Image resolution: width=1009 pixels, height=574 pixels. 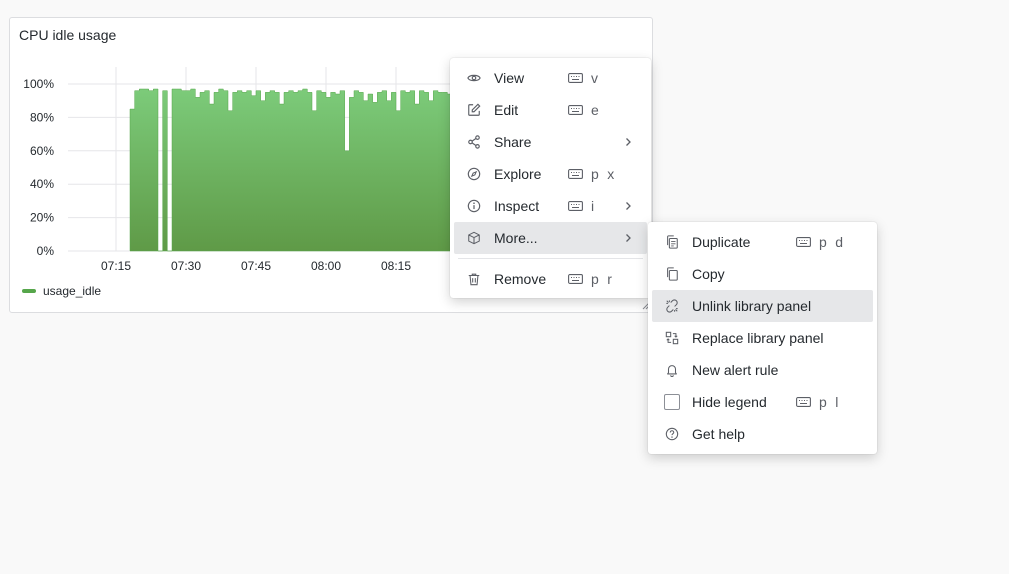 I want to click on shortcut-key: r, so click(x=610, y=279).